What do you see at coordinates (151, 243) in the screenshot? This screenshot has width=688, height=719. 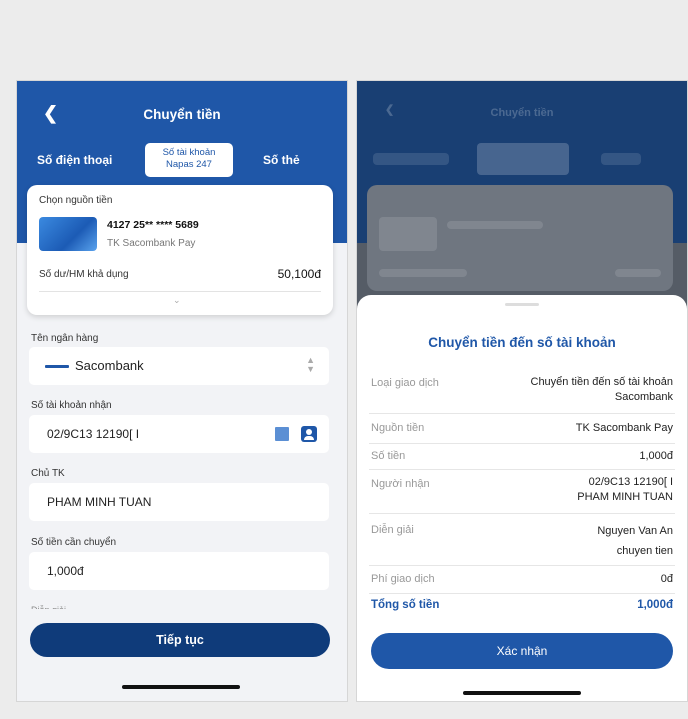 I see `card-name: TK Sacombank Pay` at bounding box center [151, 243].